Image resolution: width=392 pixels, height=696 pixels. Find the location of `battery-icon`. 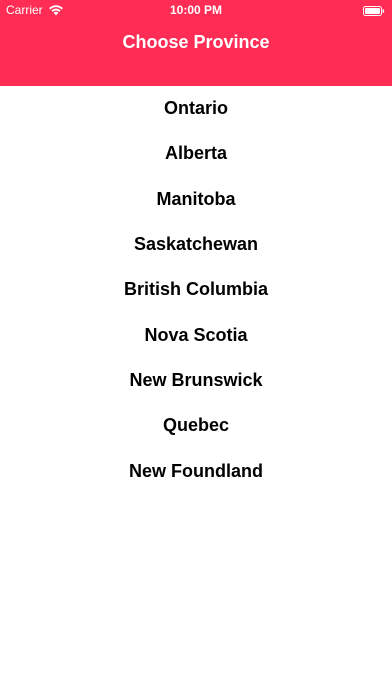

battery-icon is located at coordinates (374, 10).